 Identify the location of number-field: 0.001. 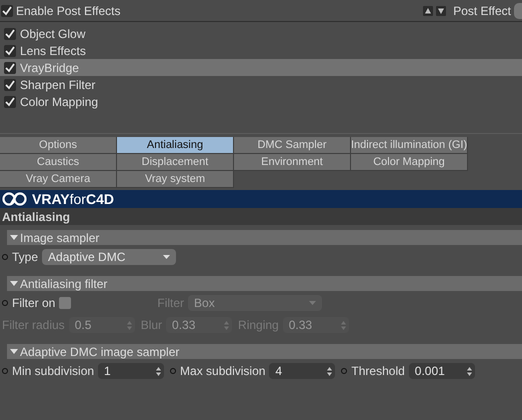
(441, 371).